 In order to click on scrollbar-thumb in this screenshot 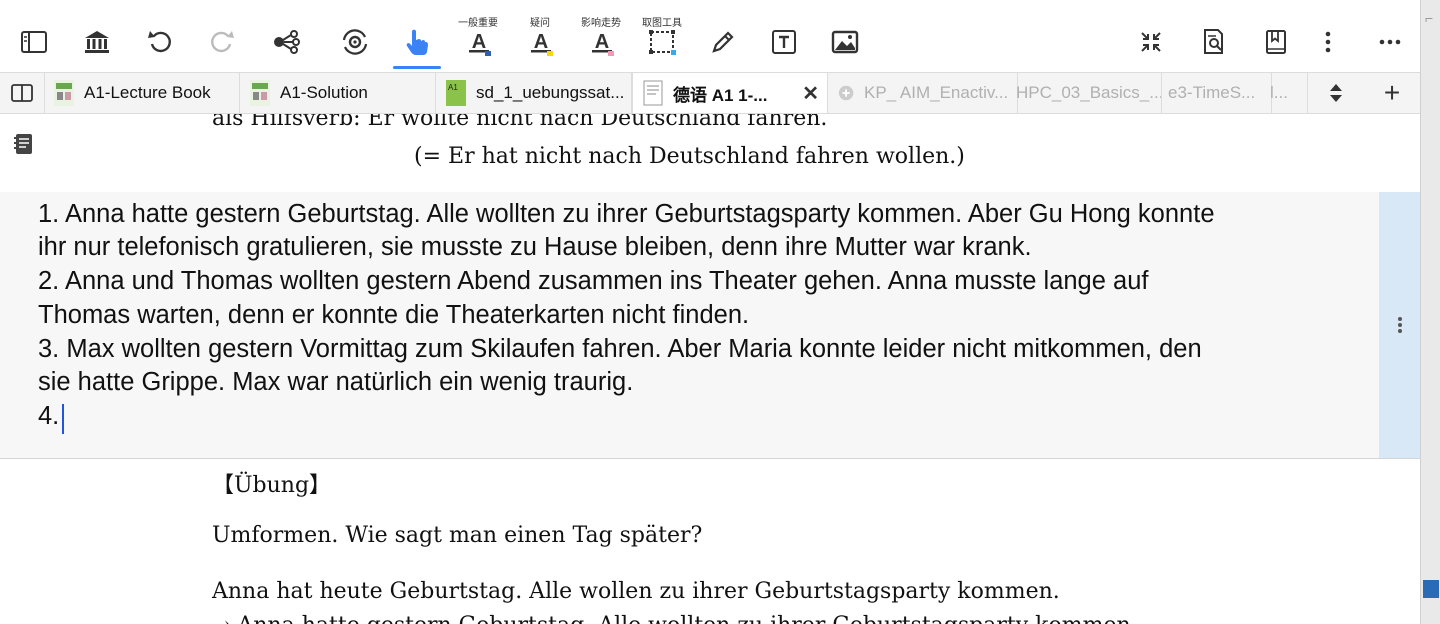, I will do `click(1431, 589)`.